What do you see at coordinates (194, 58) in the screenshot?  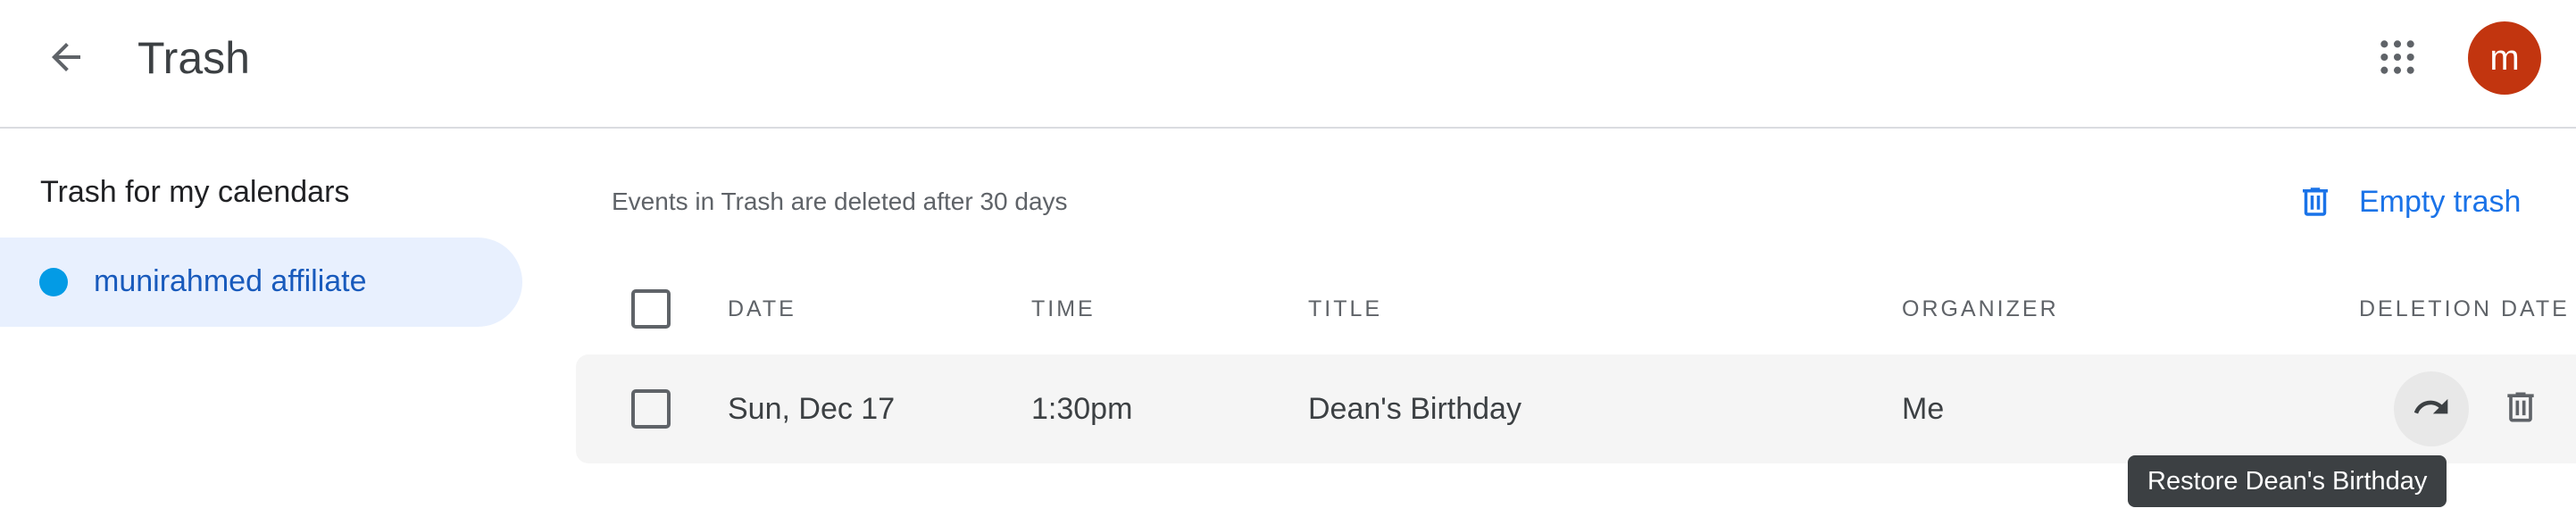 I see `page-title: Trash` at bounding box center [194, 58].